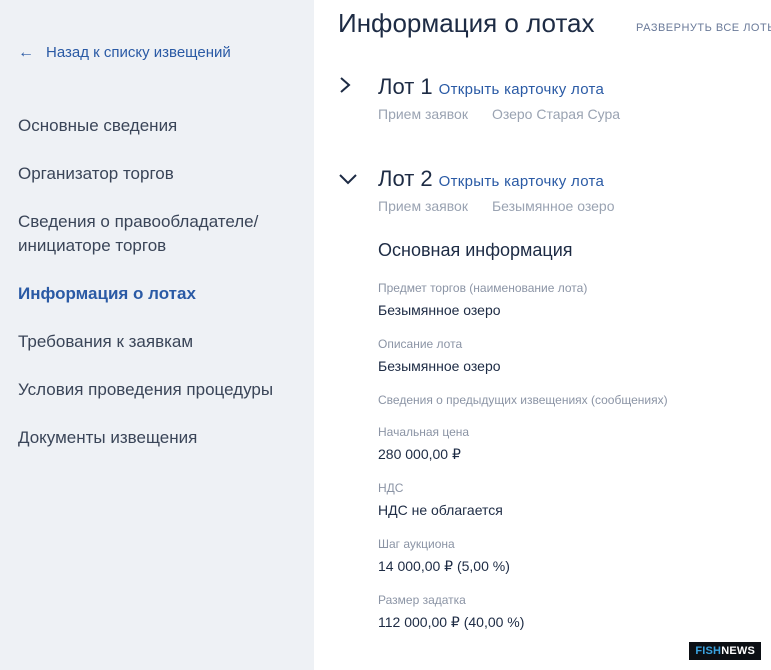  What do you see at coordinates (703, 28) in the screenshot?
I see `expand-all-lots-button: РАЗВЕРНУТЬ ВСЕ ЛОТЫ` at bounding box center [703, 28].